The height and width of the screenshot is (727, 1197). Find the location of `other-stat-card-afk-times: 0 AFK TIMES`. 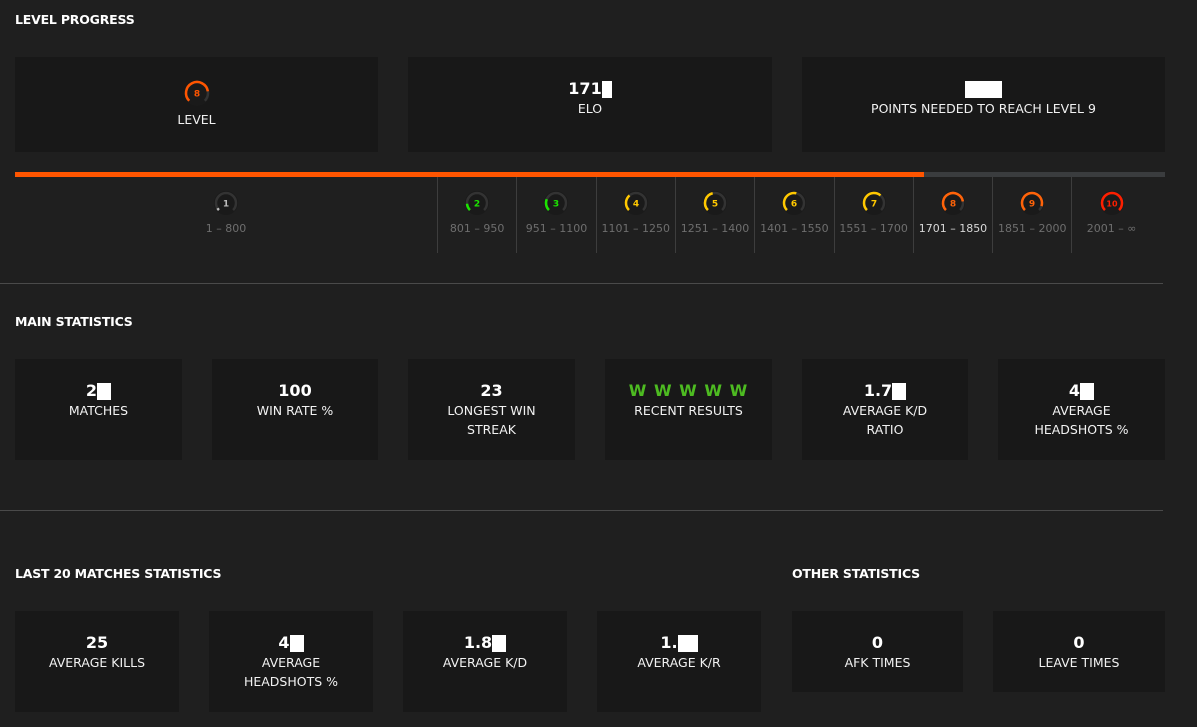

other-stat-card-afk-times: 0 AFK TIMES is located at coordinates (877, 651).